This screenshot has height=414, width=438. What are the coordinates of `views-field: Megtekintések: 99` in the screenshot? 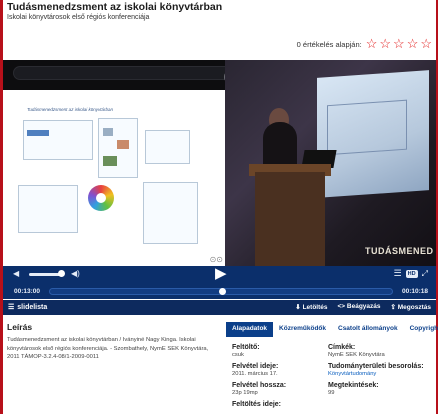 It's located at (353, 389).